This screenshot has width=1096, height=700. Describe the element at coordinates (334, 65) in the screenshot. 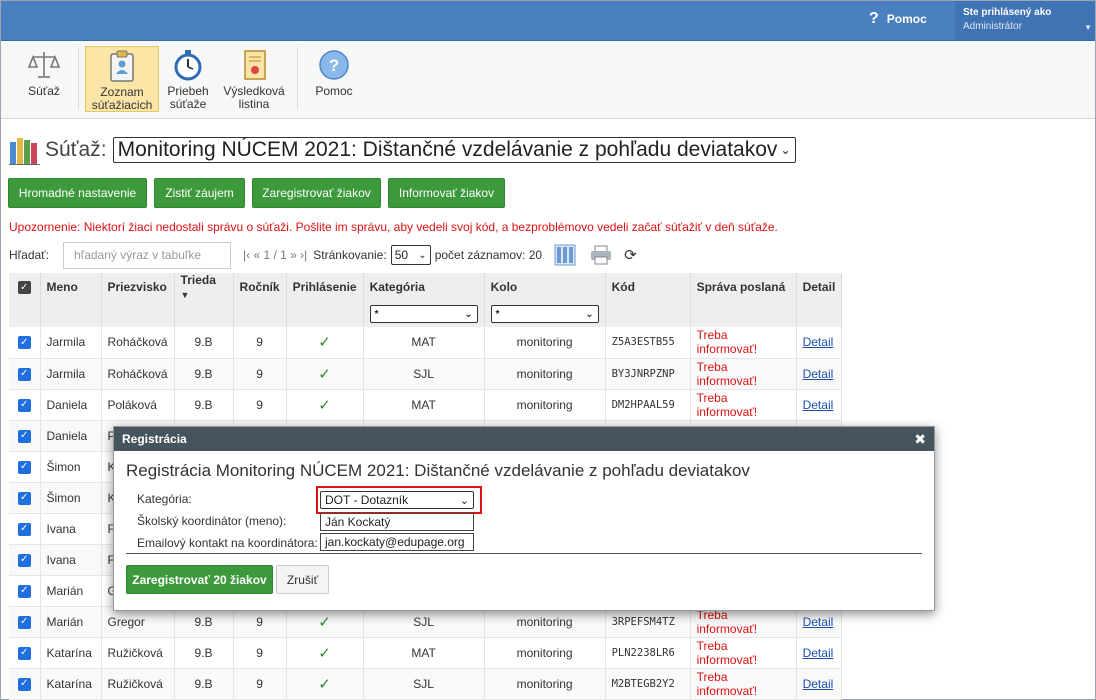

I see `help-icon: ?` at that location.